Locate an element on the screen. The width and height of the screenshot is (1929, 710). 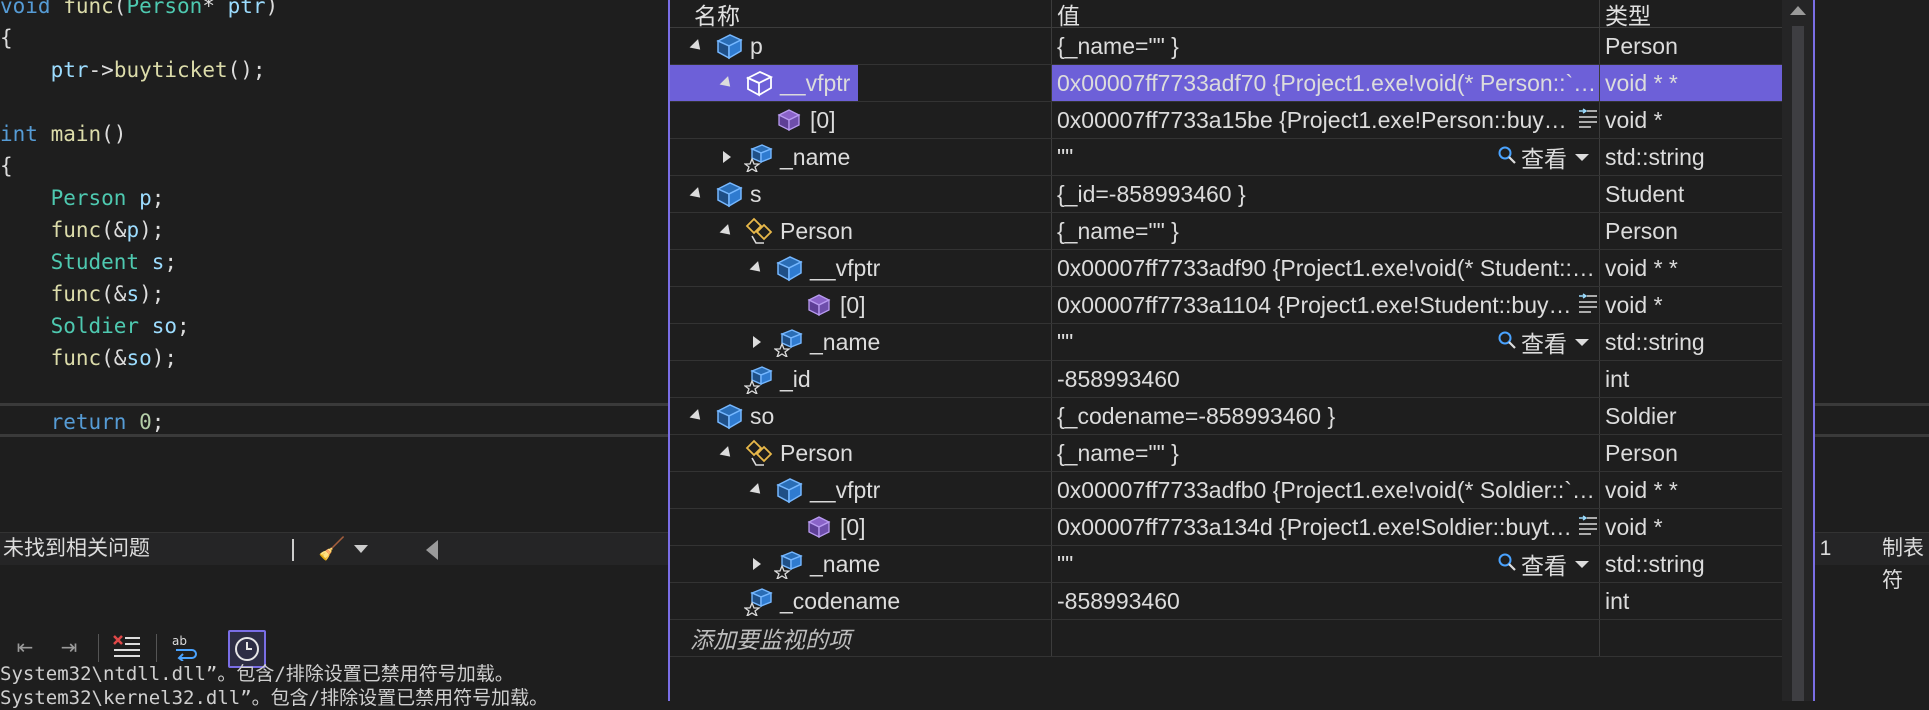
code-token: { is located at coordinates (6, 166).